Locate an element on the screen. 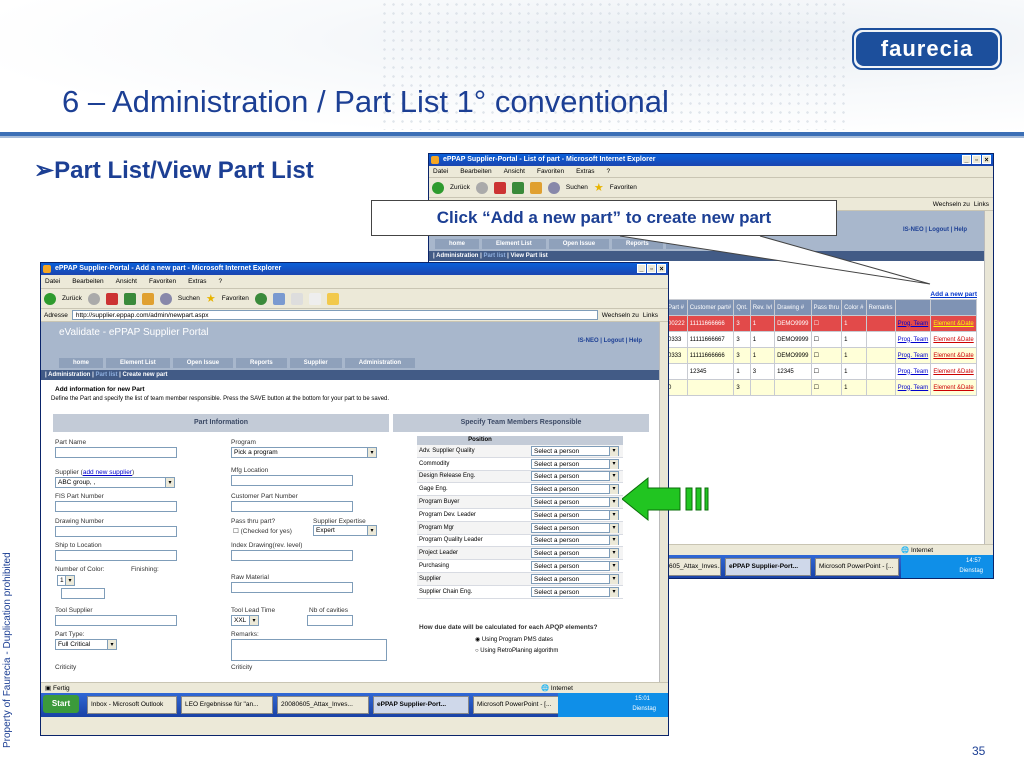  part-name-label: Part Name is located at coordinates (71, 442).